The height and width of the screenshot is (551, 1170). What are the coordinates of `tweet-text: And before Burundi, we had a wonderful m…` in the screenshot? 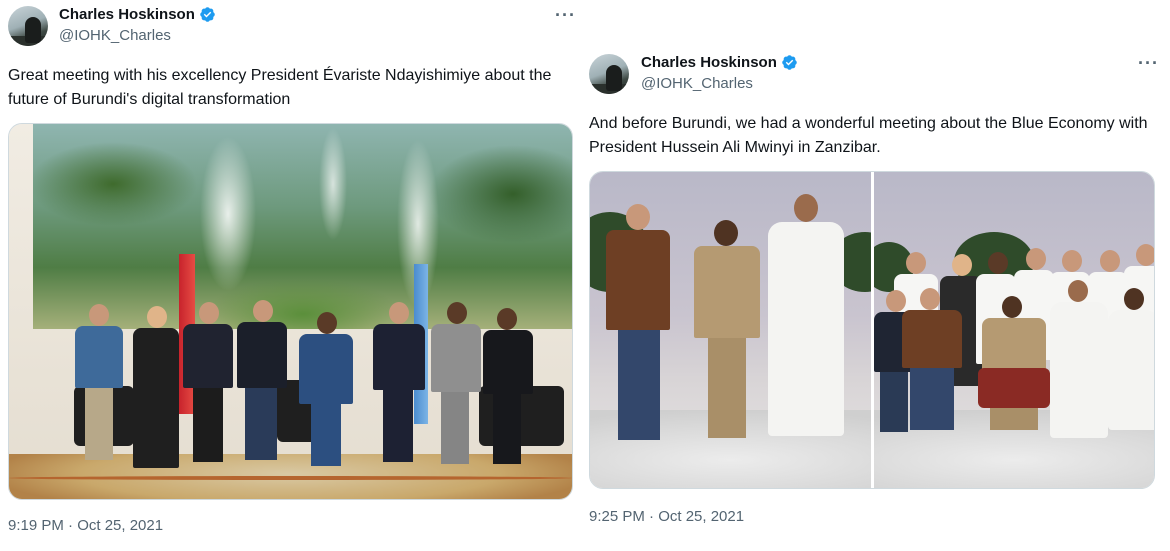 It's located at (868, 135).